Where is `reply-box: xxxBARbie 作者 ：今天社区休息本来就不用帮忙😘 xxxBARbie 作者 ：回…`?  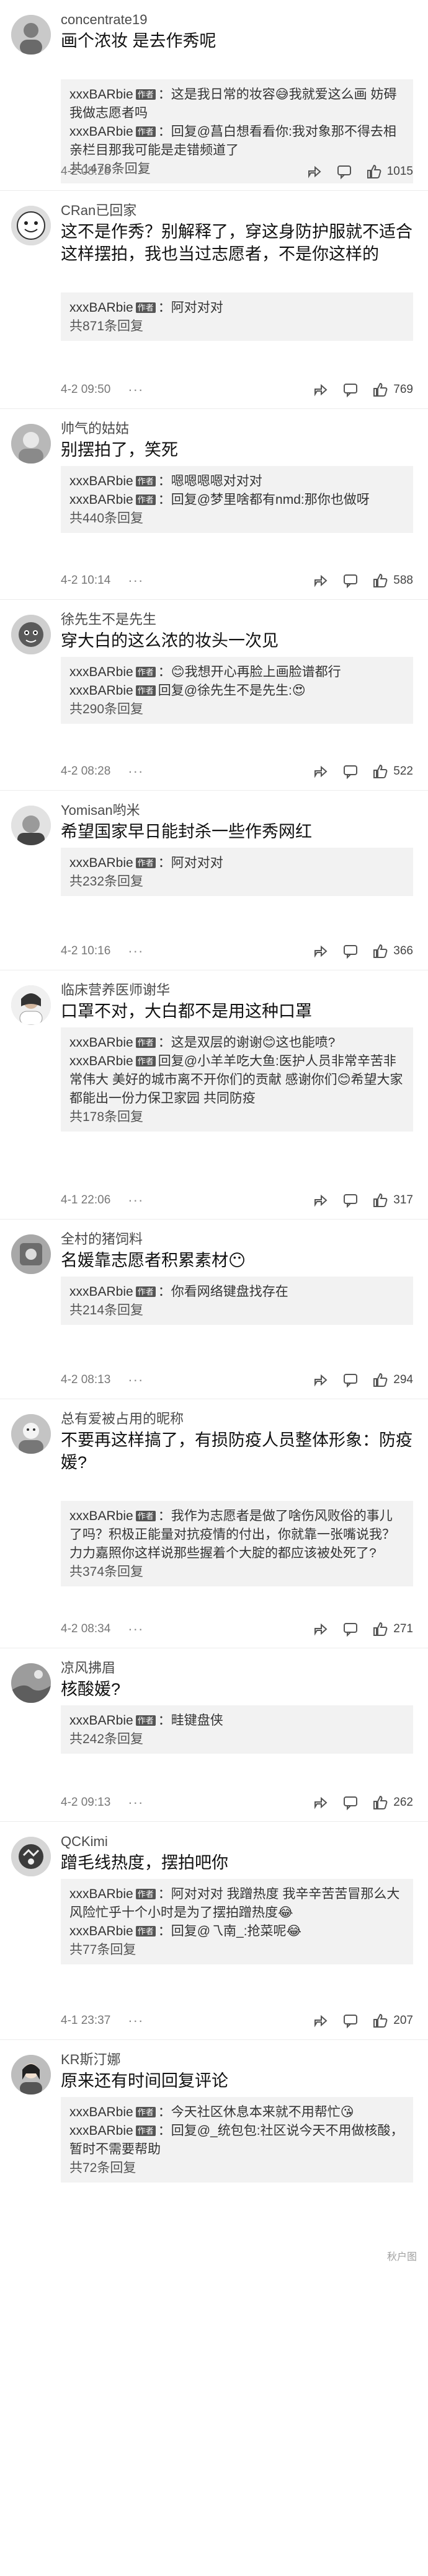 reply-box: xxxBARbie 作者 ：今天社区休息本来就不用帮忙😘 xxxBARbie 作者 ：回… is located at coordinates (237, 2140).